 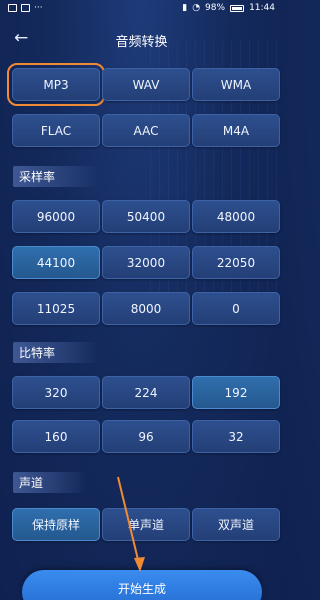 What do you see at coordinates (56, 262) in the screenshot?
I see `sample-rate-44100-button: 44100` at bounding box center [56, 262].